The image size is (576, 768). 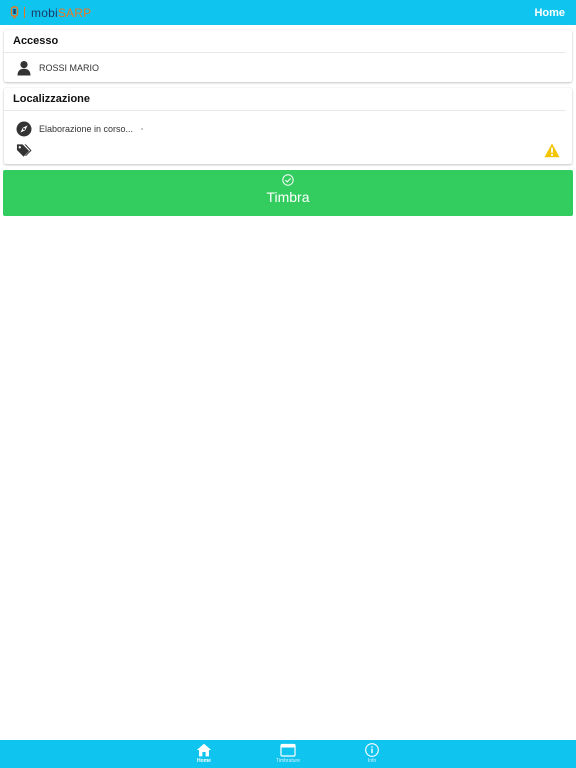 What do you see at coordinates (372, 761) in the screenshot?
I see `tab-info-label: Info` at bounding box center [372, 761].